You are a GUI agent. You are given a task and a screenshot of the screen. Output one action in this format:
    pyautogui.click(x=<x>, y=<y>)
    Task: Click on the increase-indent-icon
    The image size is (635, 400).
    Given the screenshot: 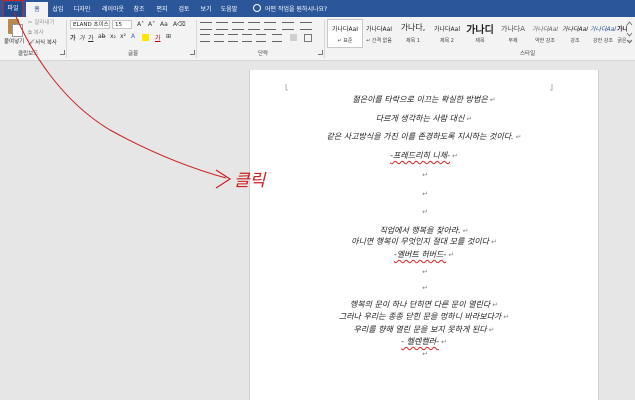 What is the action you would take?
    pyautogui.click(x=270, y=26)
    